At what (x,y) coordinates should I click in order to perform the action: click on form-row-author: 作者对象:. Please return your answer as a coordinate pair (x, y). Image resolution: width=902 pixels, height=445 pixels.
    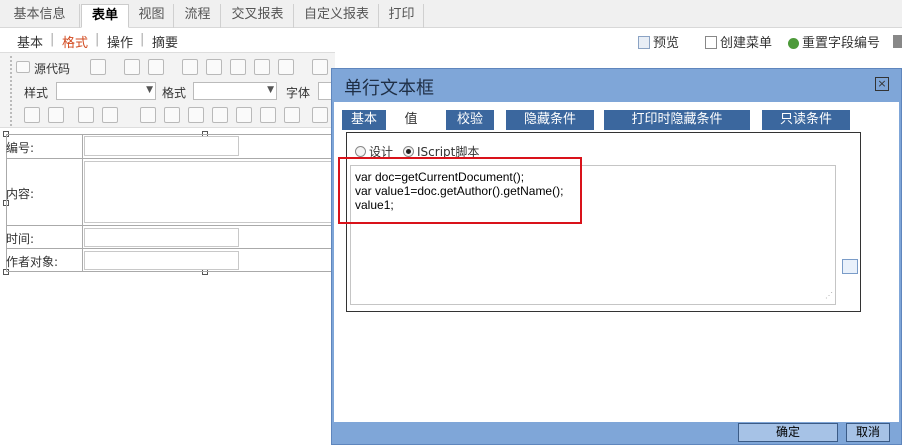
    Looking at the image, I should click on (169, 260).